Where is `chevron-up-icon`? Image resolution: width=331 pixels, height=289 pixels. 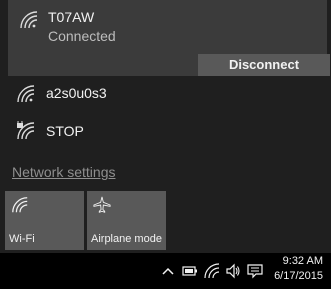 chevron-up-icon is located at coordinates (168, 271).